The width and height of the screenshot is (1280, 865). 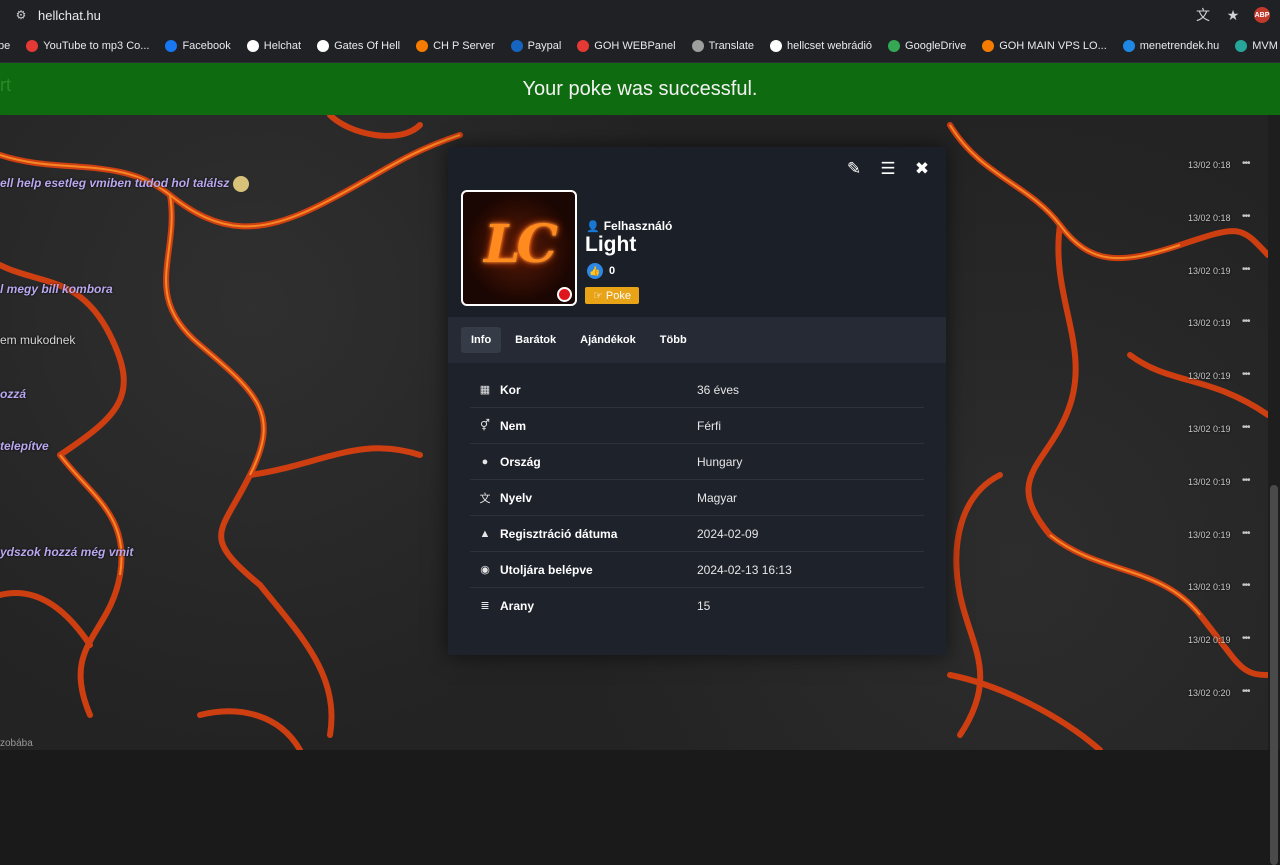 I want to click on site-settings-icon: ⚙, so click(x=21, y=15).